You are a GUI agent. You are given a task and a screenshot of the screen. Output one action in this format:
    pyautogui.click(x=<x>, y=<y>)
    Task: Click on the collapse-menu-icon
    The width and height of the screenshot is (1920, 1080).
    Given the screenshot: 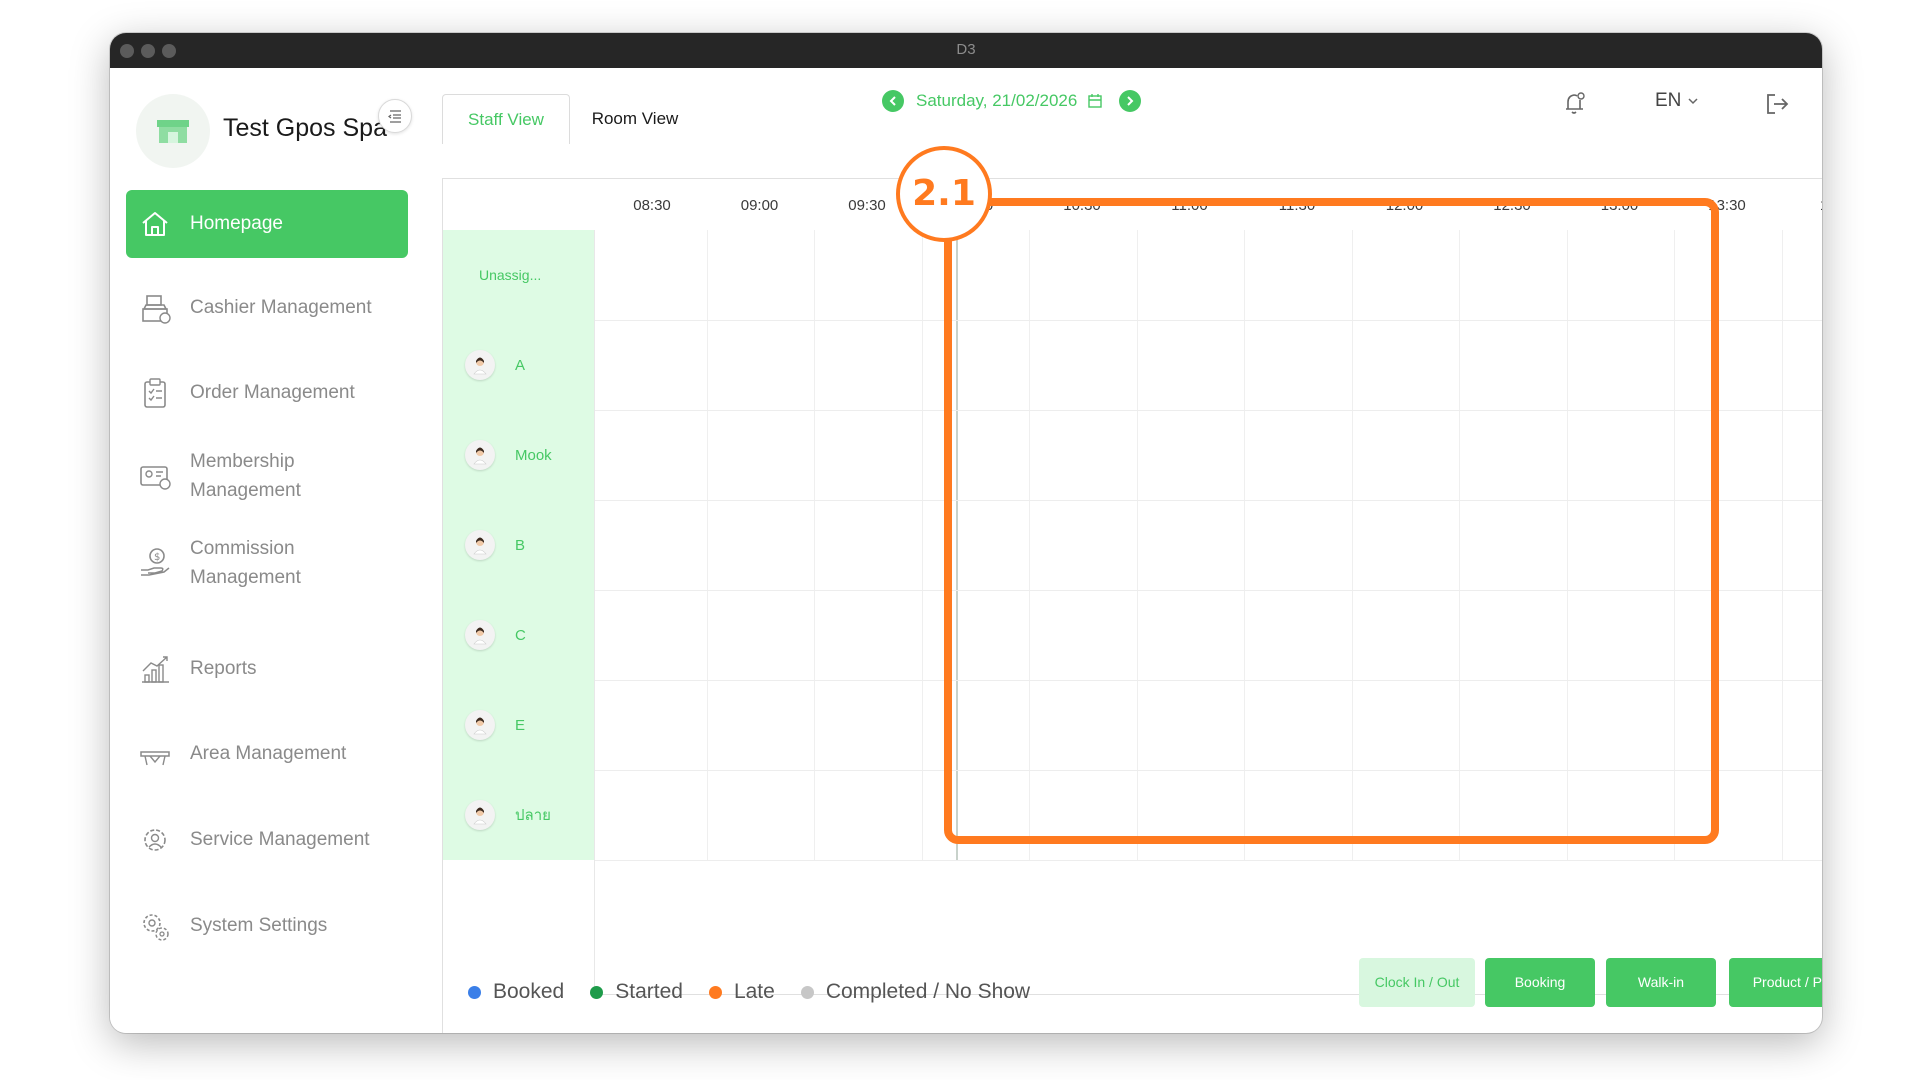 What is the action you would take?
    pyautogui.click(x=394, y=116)
    